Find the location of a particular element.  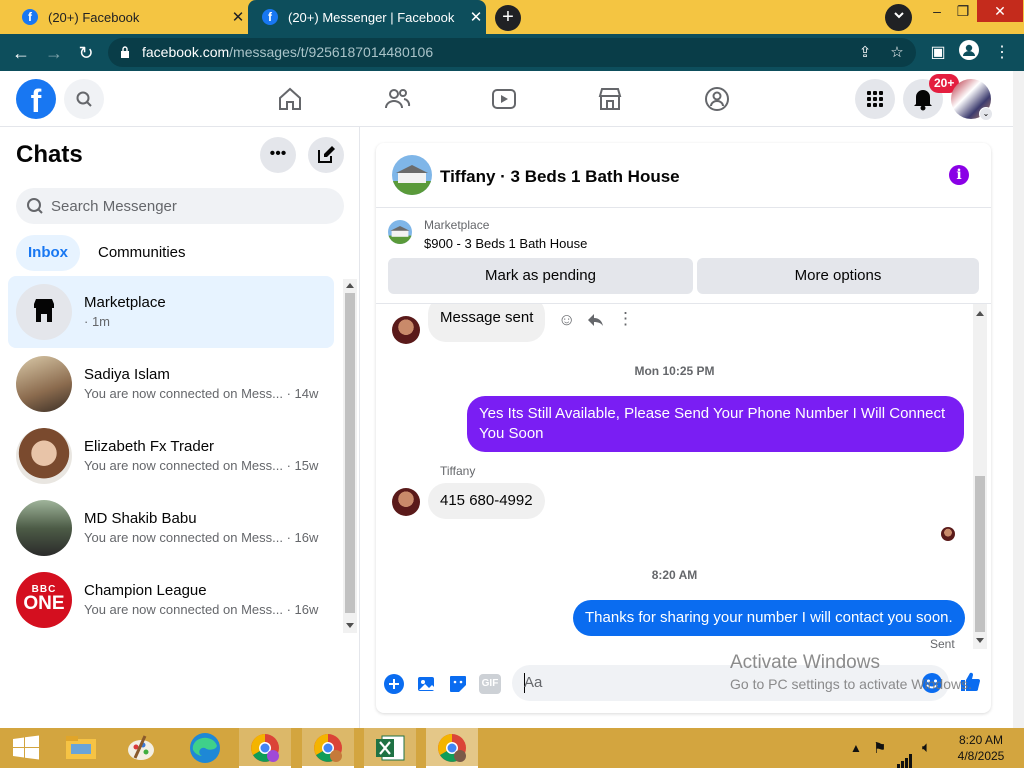

page-scrollbar is located at coordinates (1018, 399).